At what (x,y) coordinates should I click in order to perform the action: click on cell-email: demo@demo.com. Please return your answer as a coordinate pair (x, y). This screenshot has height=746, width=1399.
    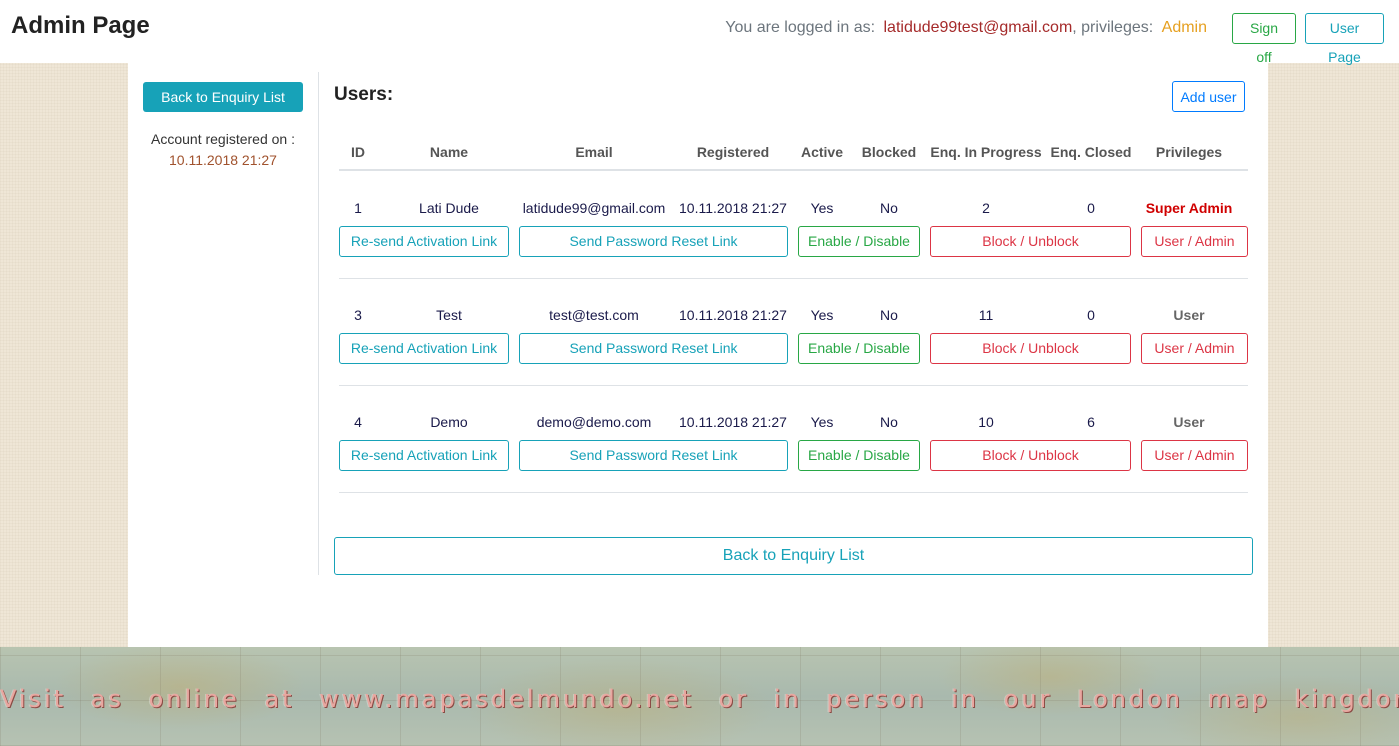
    Looking at the image, I should click on (594, 422).